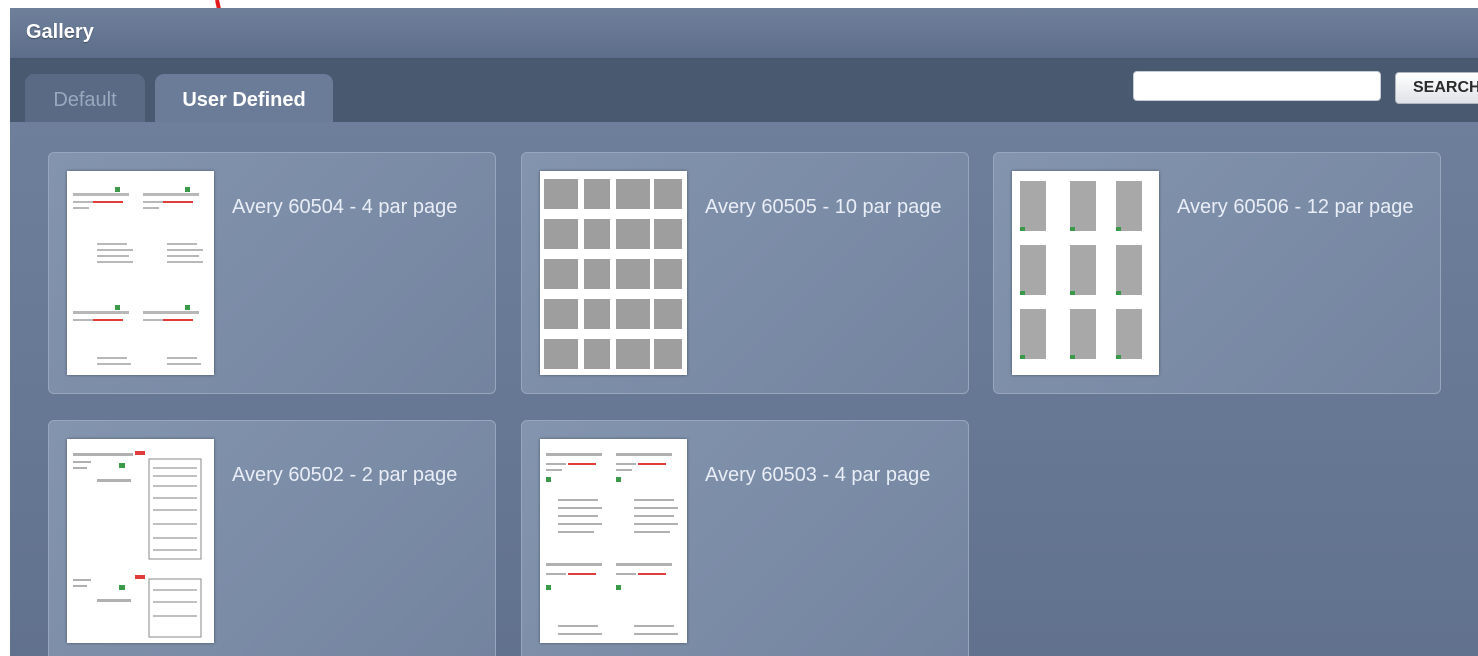  Describe the element at coordinates (744, 91) in the screenshot. I see `tab-bar: Default User Defined SEARCH` at that location.